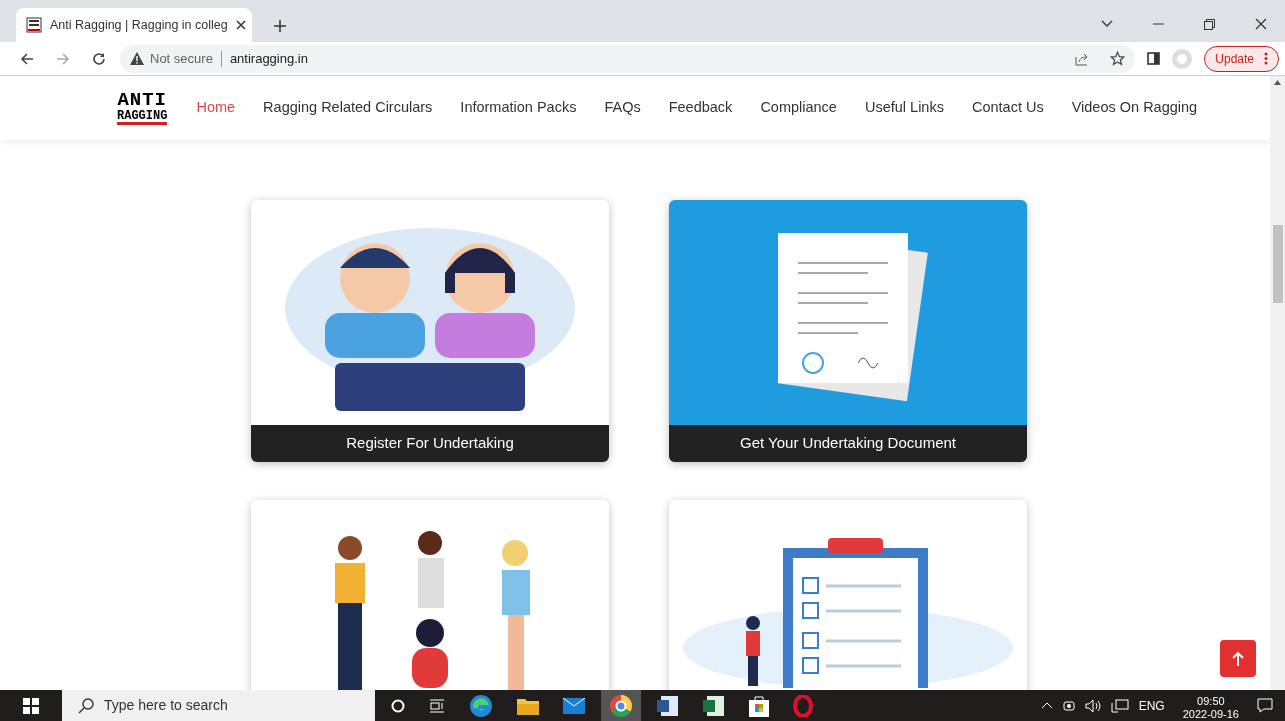  What do you see at coordinates (1007, 108) in the screenshot?
I see `nav-link: Contact Us` at bounding box center [1007, 108].